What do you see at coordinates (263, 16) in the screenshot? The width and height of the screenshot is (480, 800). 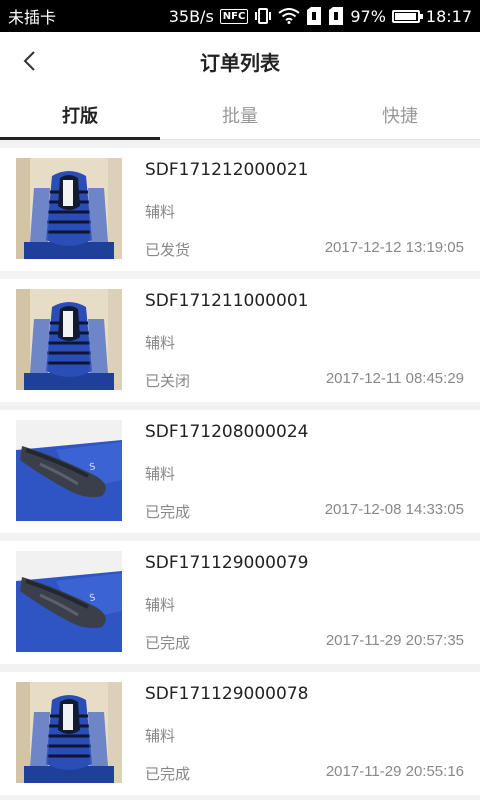 I see `vibrate-icon` at bounding box center [263, 16].